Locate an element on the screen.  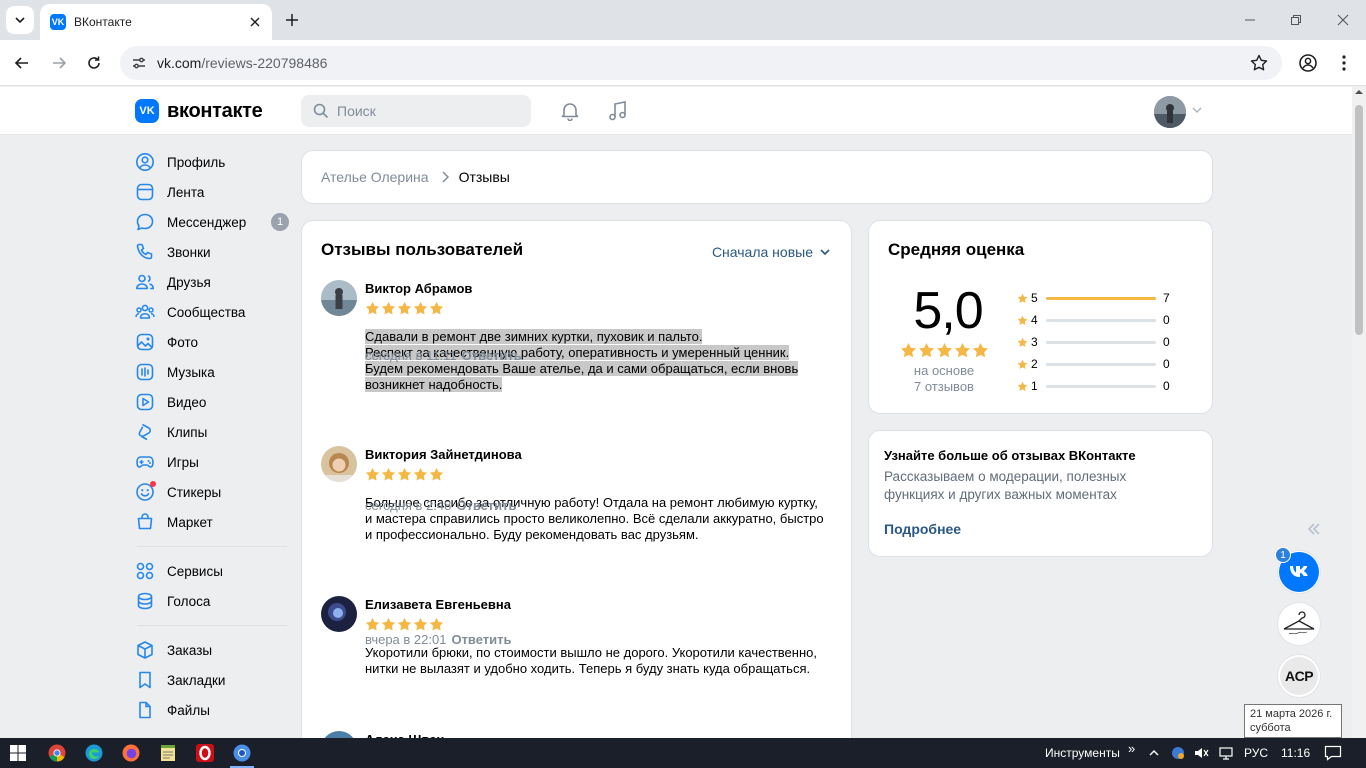
info-more-link: Подробнее is located at coordinates (922, 529).